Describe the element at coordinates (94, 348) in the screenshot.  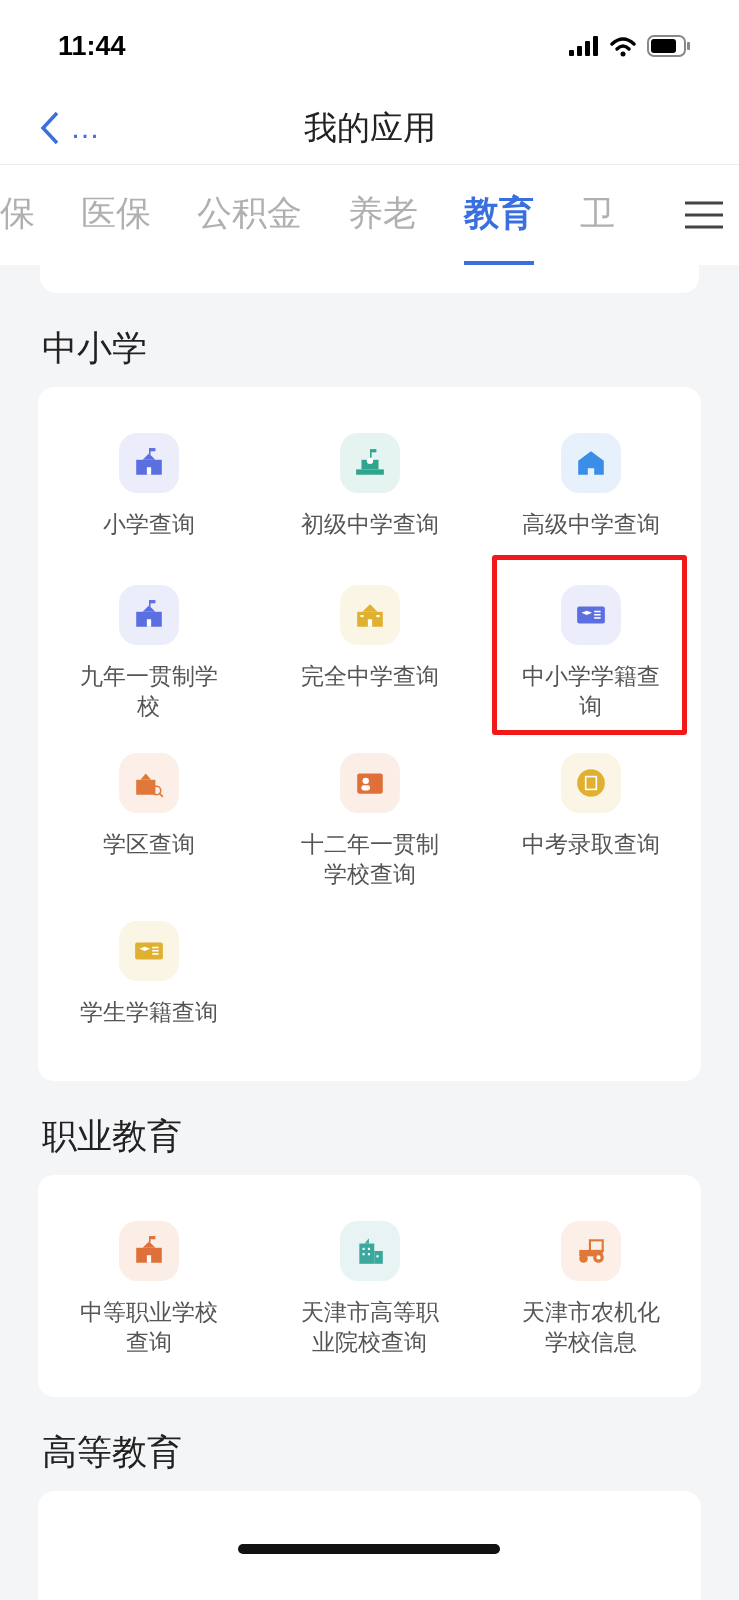
I see `section-title: 中小学` at that location.